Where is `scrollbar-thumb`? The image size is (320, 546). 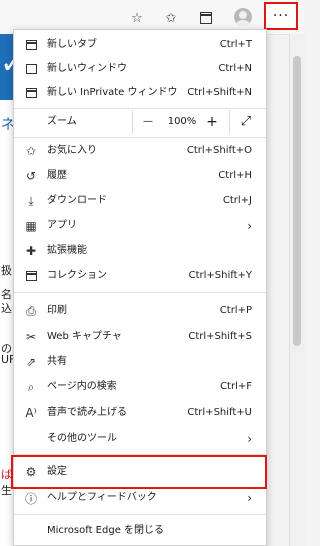 scrollbar-thumb is located at coordinates (297, 201).